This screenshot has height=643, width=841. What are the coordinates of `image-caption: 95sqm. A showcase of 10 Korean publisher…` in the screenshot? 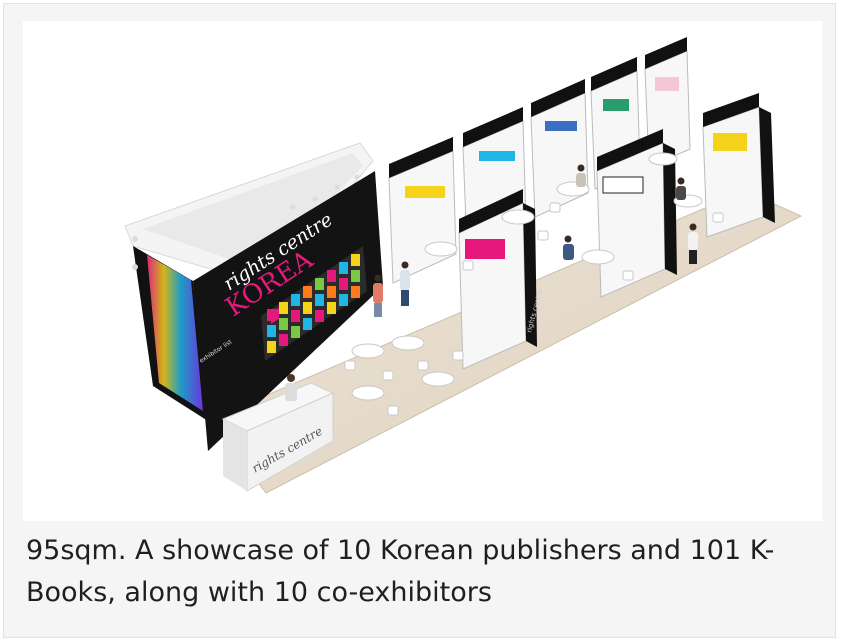 It's located at (400, 571).